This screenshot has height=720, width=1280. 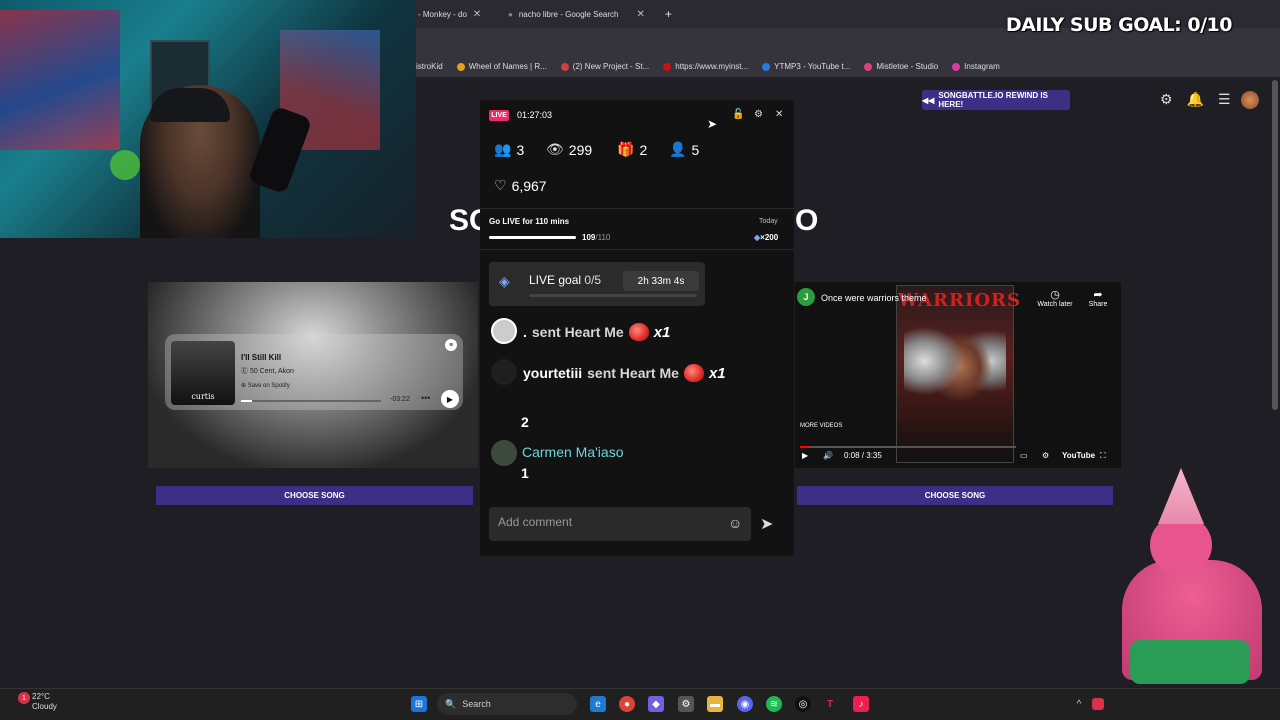 What do you see at coordinates (955, 495) in the screenshot?
I see `choose-song-button-right: CHOOSE SONG` at bounding box center [955, 495].